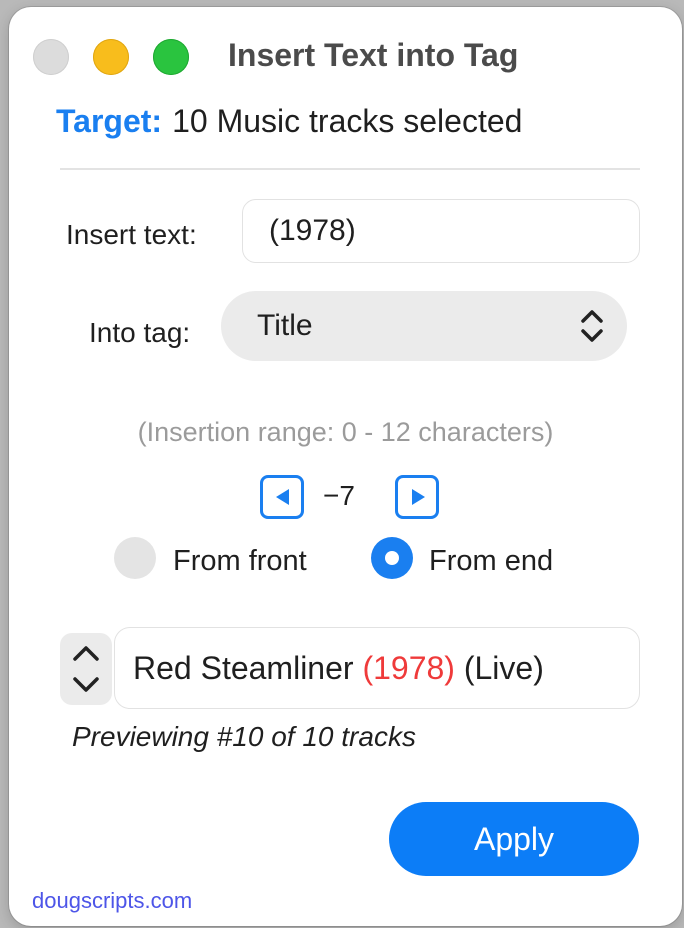 Image resolution: width=684 pixels, height=928 pixels. I want to click on preview-track-stepper, so click(86, 669).